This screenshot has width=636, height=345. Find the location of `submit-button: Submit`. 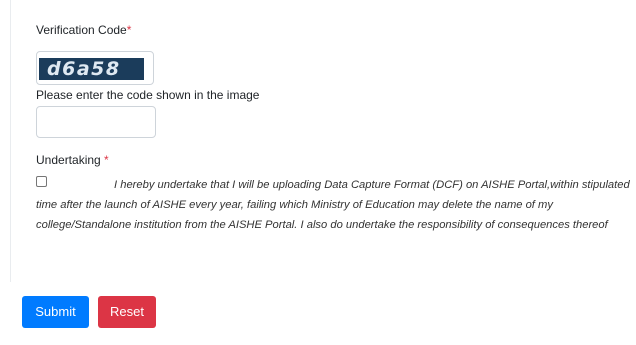

submit-button: Submit is located at coordinates (55, 312).